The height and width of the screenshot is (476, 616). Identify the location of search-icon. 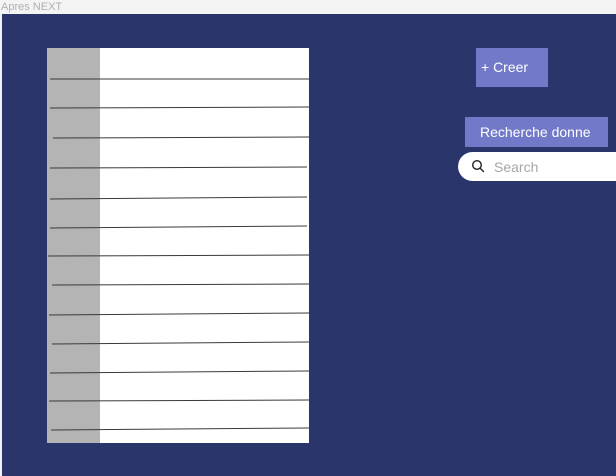
(478, 166).